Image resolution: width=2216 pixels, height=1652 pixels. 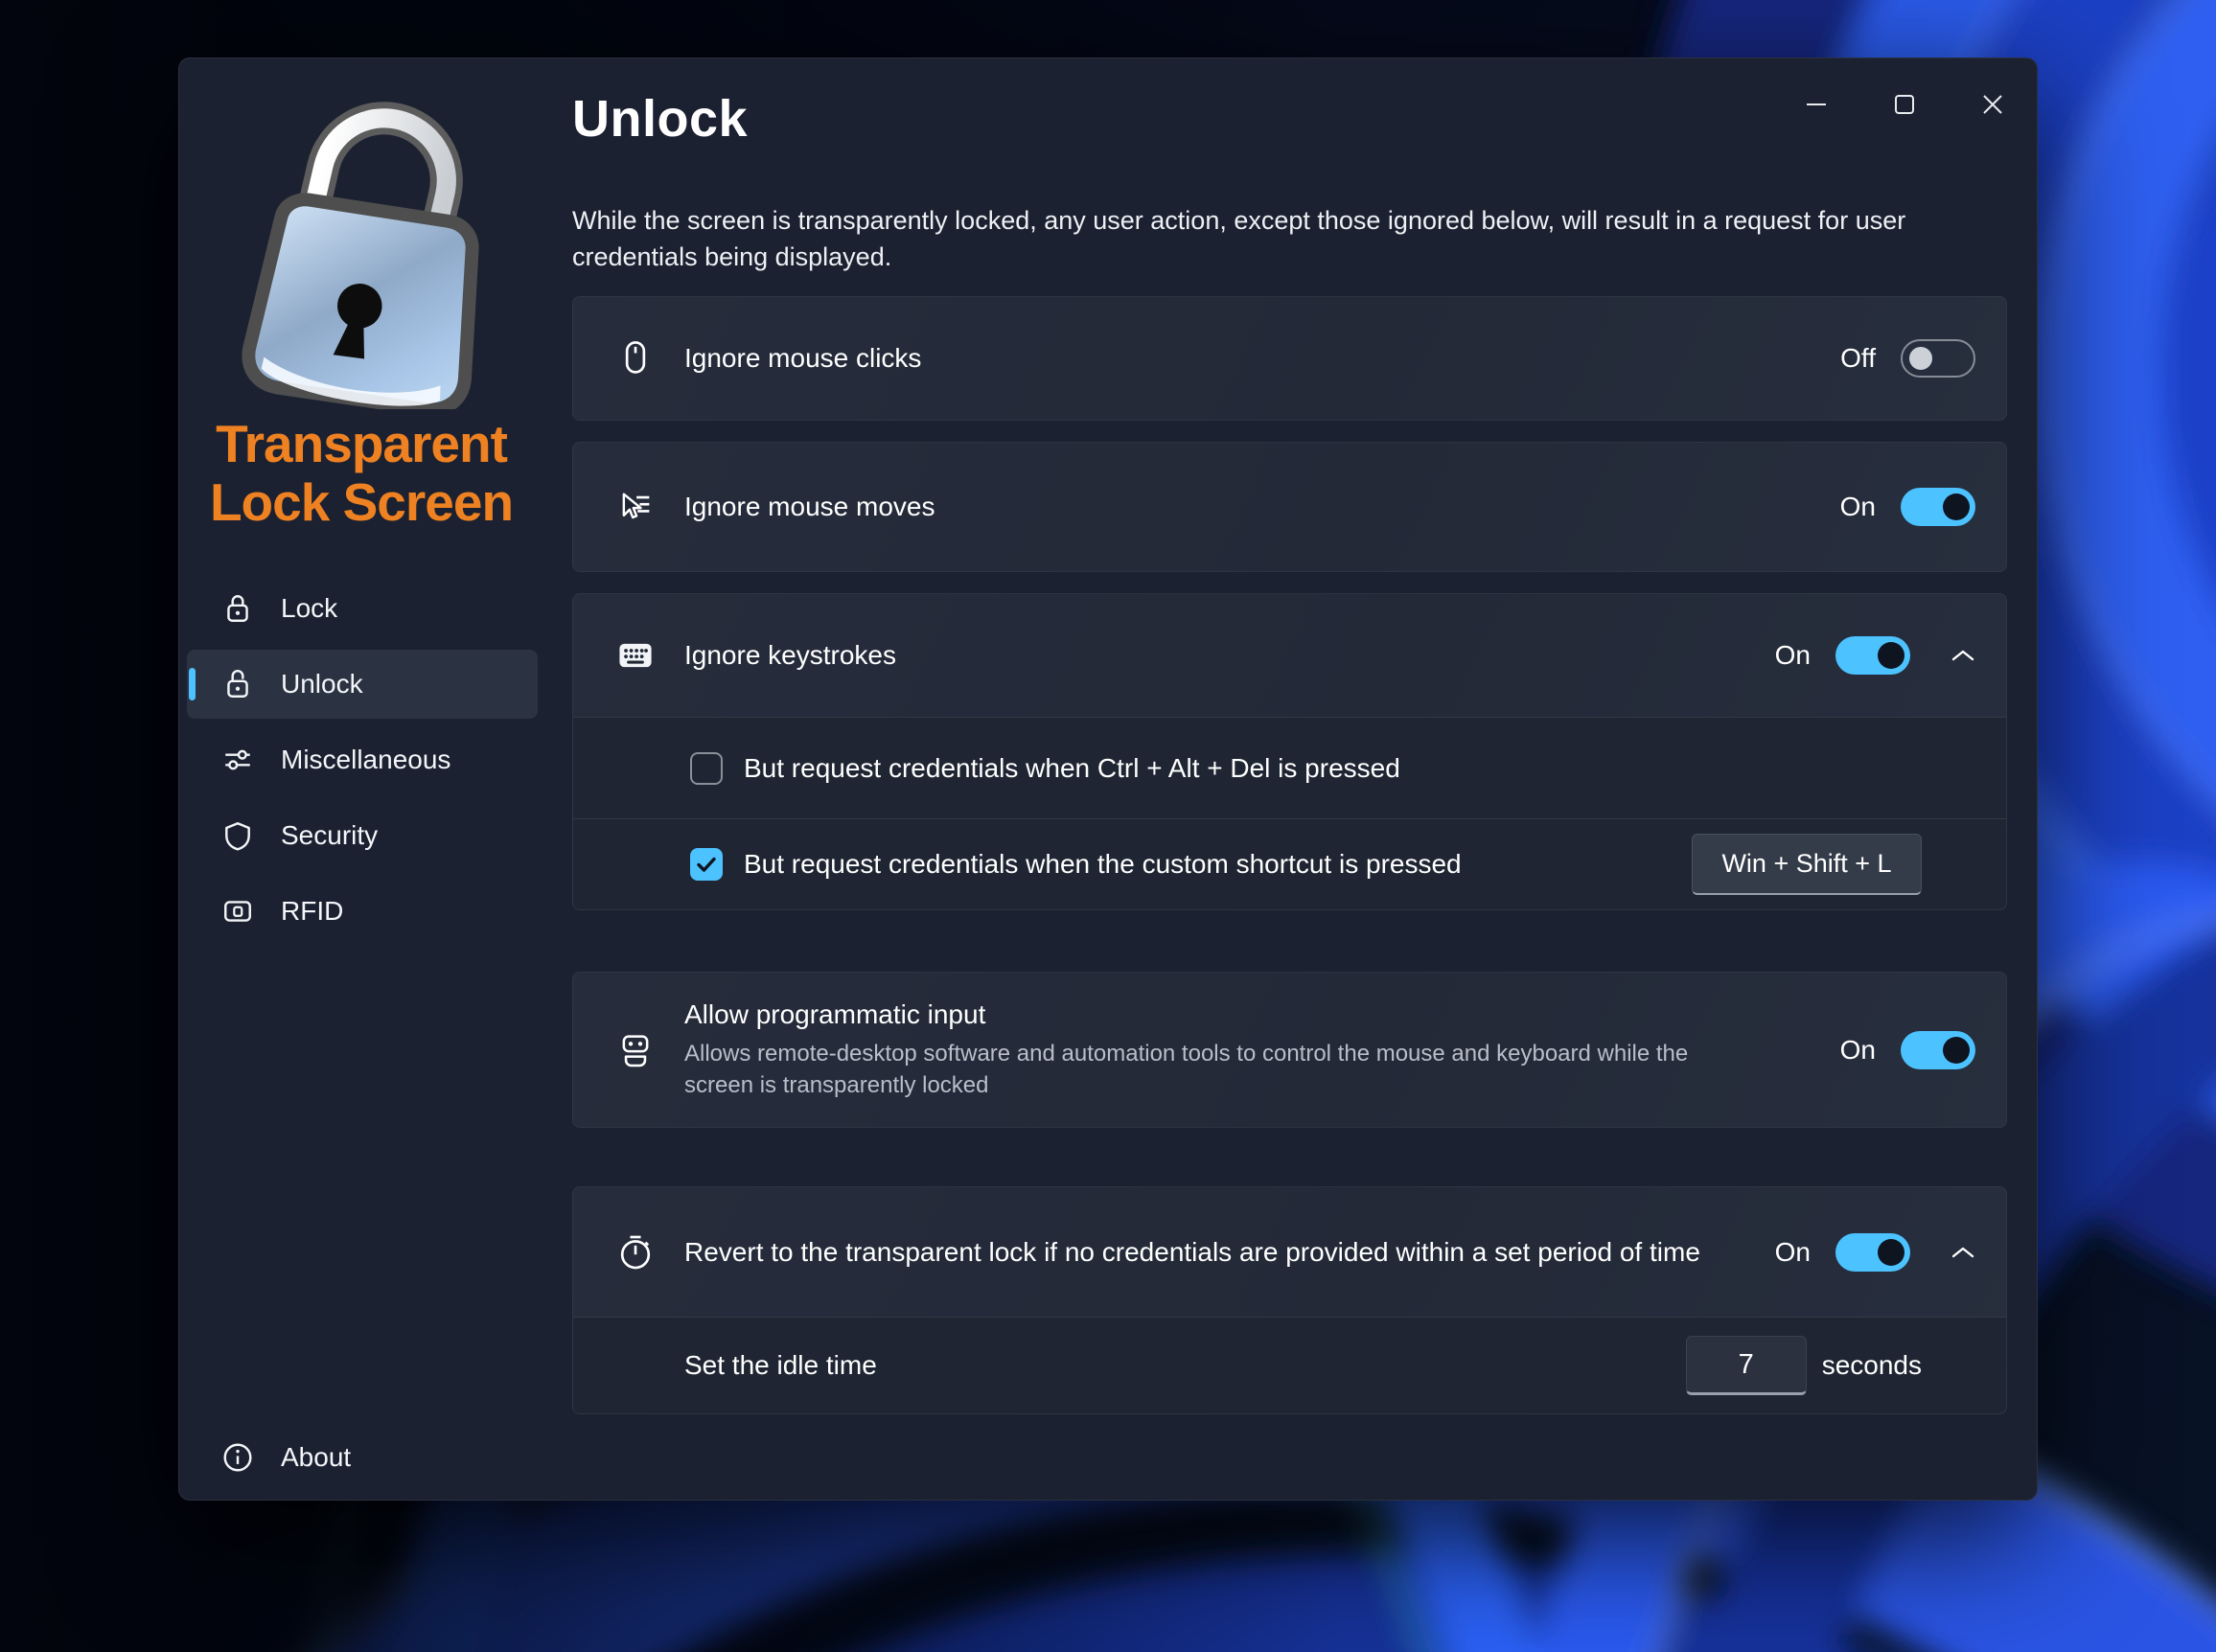 What do you see at coordinates (803, 358) in the screenshot?
I see `setting-label: Ignore mouse clicks` at bounding box center [803, 358].